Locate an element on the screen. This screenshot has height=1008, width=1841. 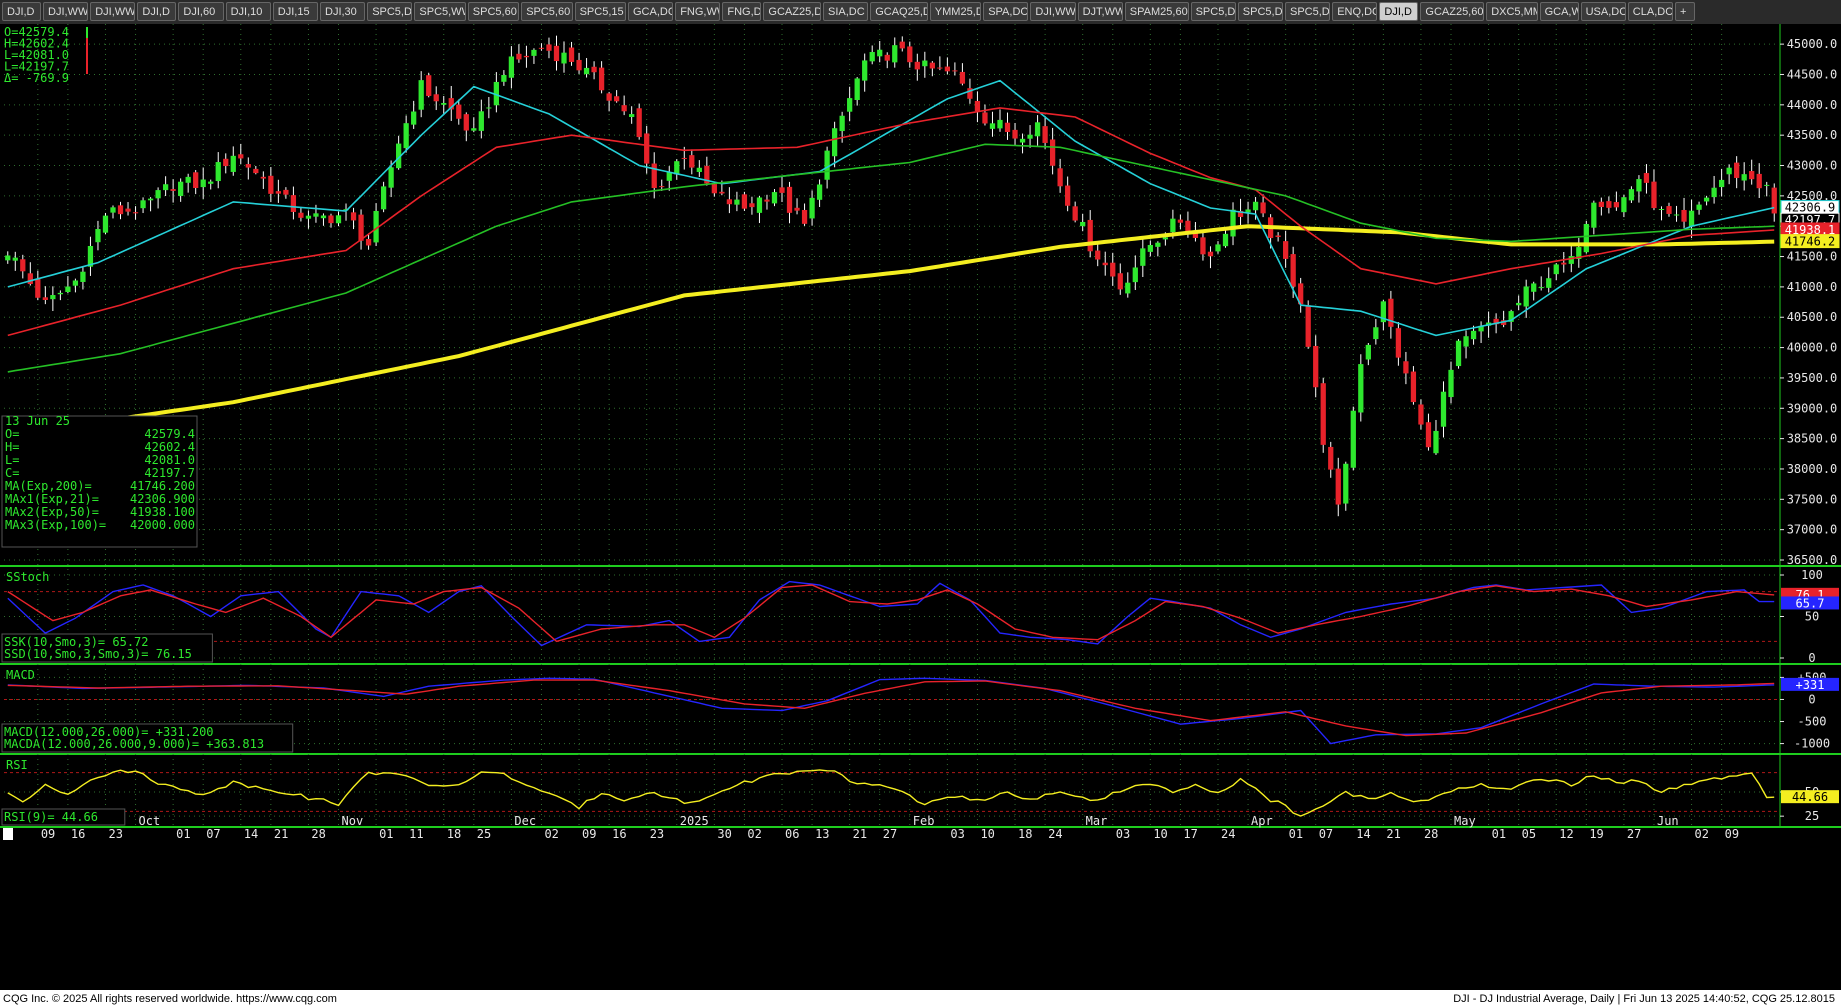
chart-tab: GCAQ25,D is located at coordinates (899, 11).